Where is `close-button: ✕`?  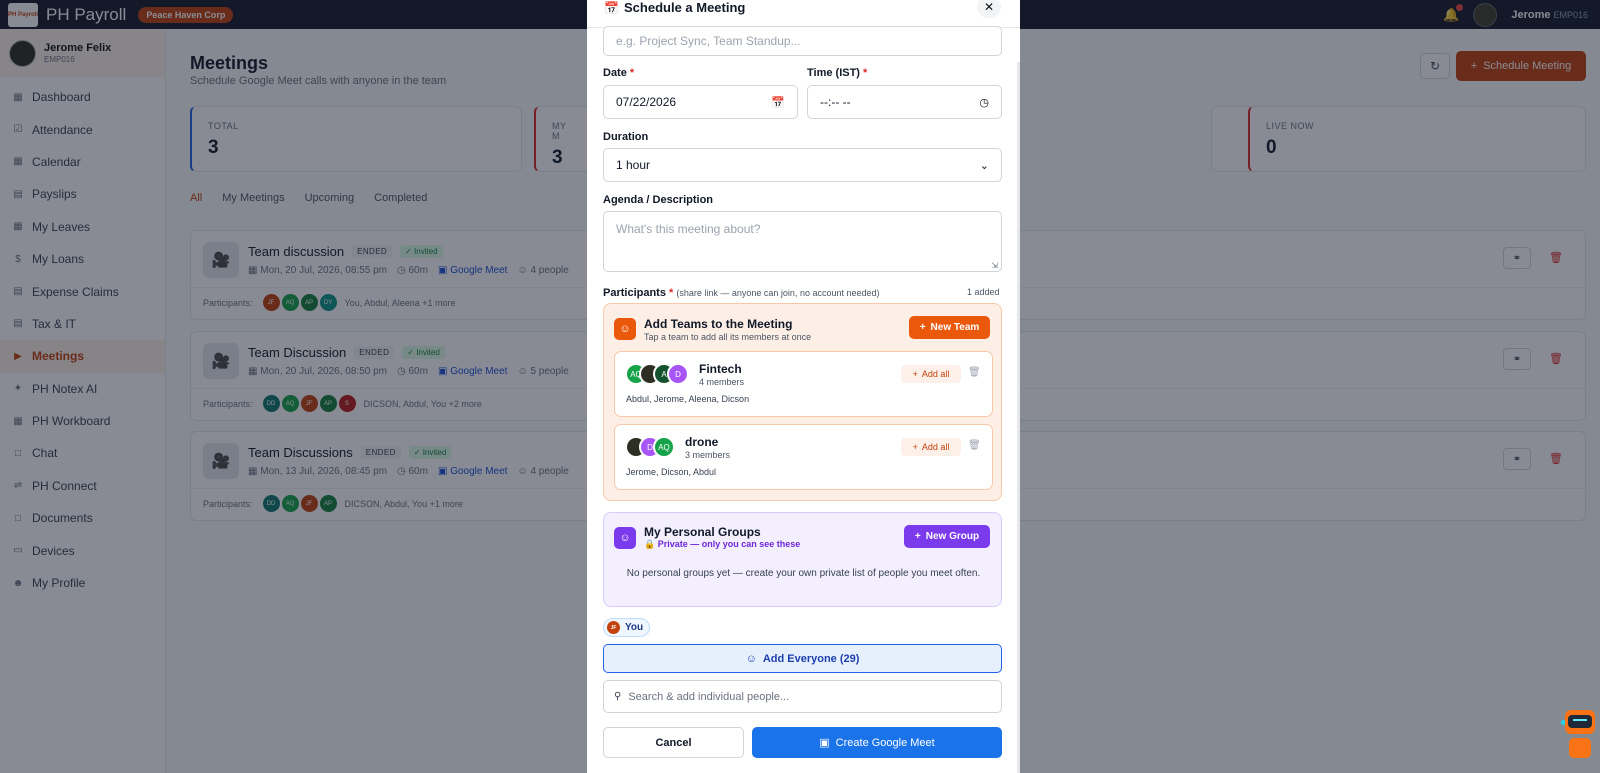
close-button: ✕ is located at coordinates (989, 9).